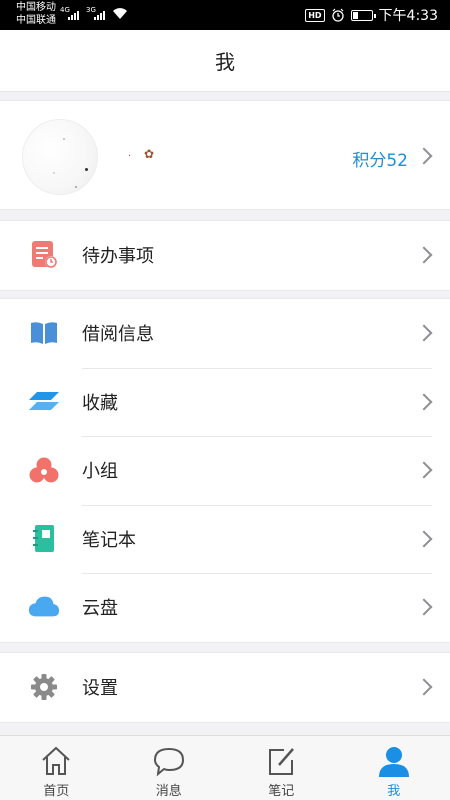 The width and height of the screenshot is (450, 800). Describe the element at coordinates (130, 156) in the screenshot. I see `nickname-mark-icon: ·` at that location.